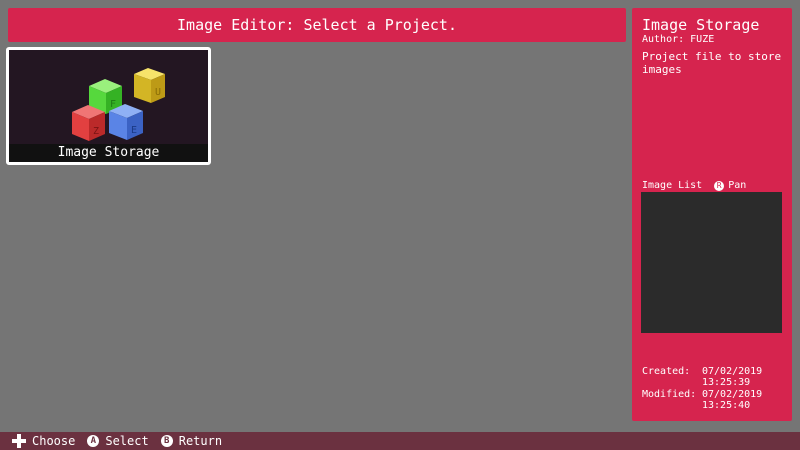 The width and height of the screenshot is (800, 450). I want to click on project-title: Image Storage, so click(701, 25).